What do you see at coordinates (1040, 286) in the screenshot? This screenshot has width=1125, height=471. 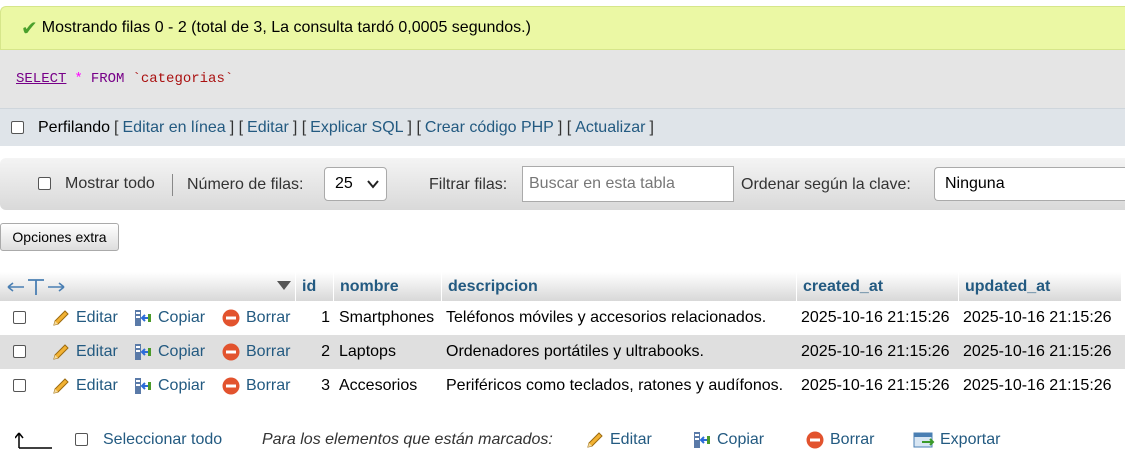 I see `column-header-updated-at: updated_at` at bounding box center [1040, 286].